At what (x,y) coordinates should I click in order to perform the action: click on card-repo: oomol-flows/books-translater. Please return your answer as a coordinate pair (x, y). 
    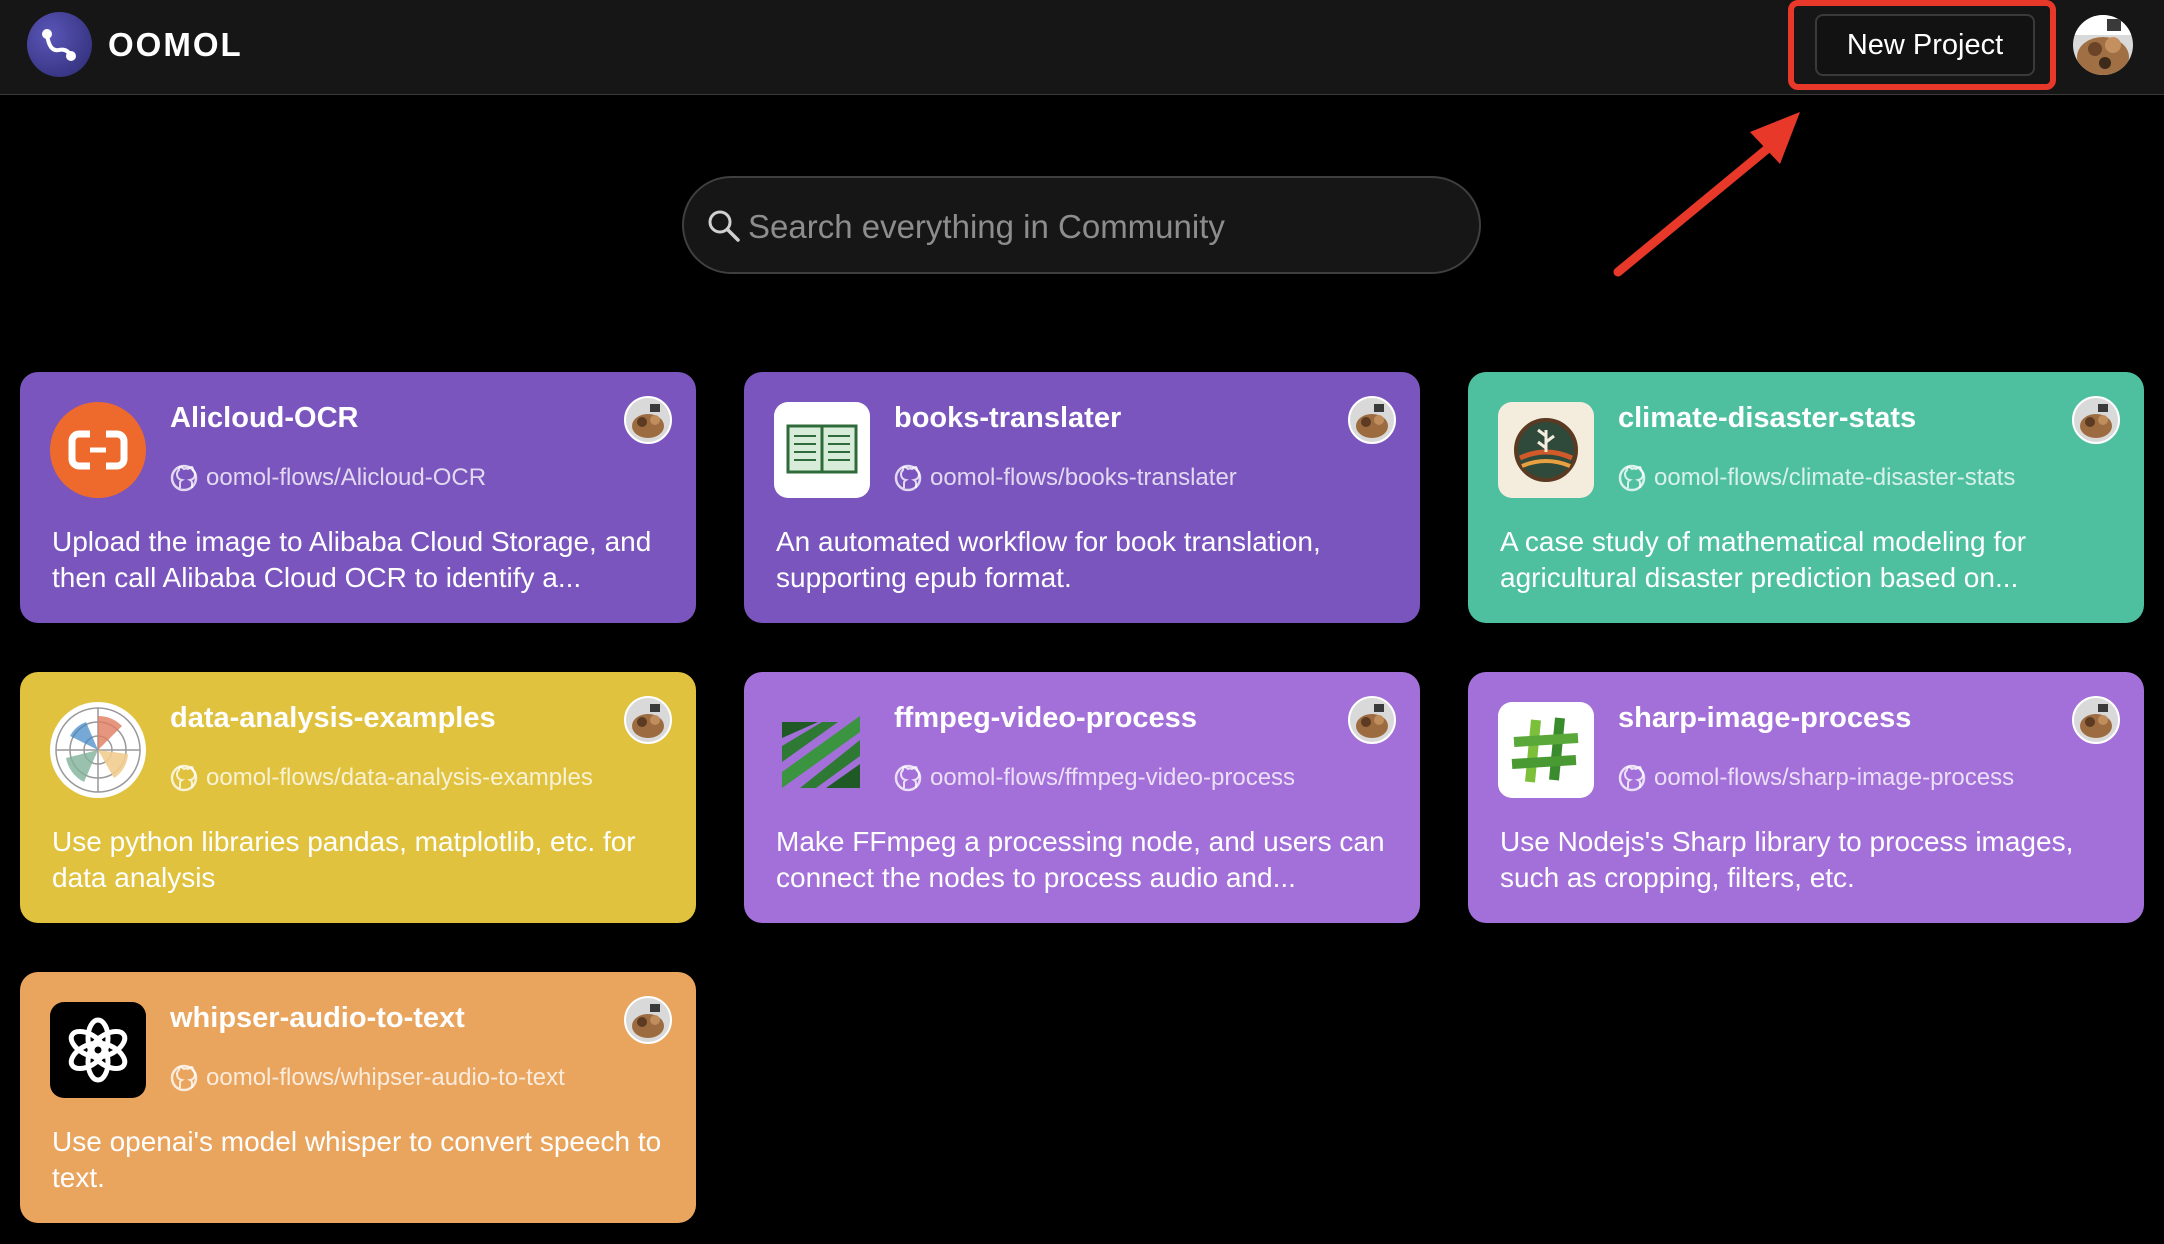
    Looking at the image, I should click on (1065, 478).